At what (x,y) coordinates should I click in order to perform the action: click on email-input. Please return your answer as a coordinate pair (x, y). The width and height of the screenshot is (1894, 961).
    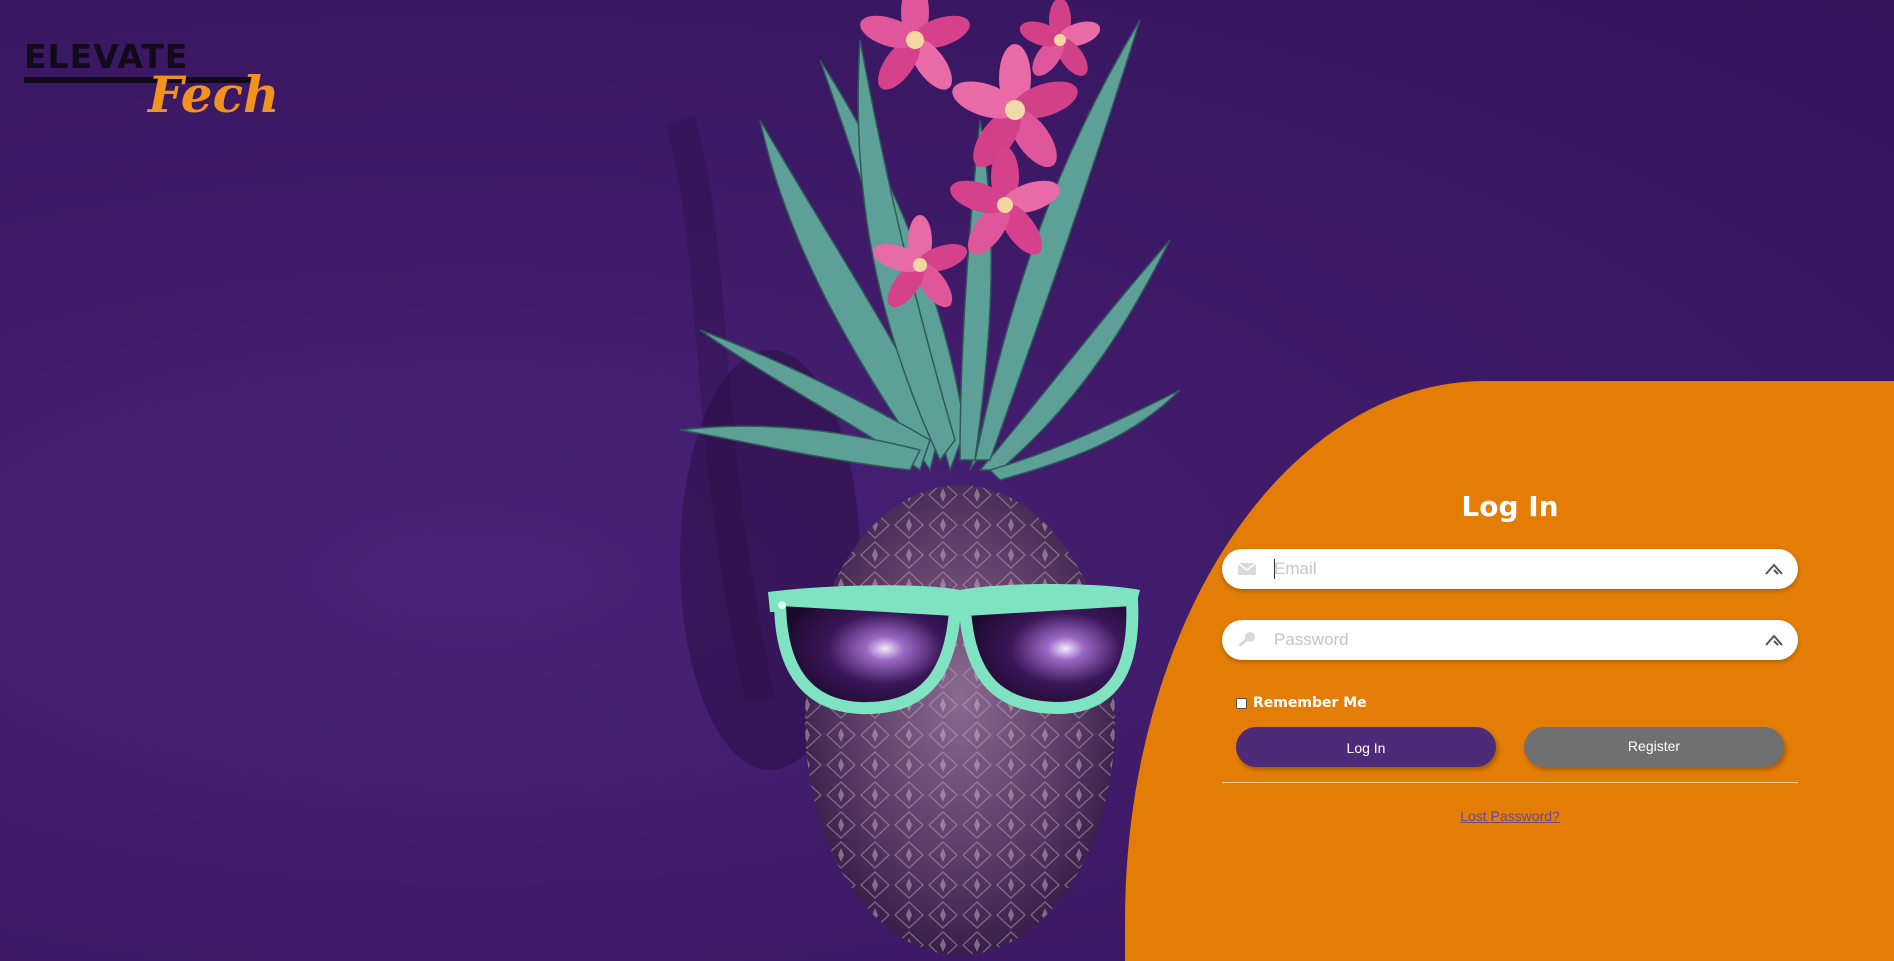
    Looking at the image, I should click on (1509, 569).